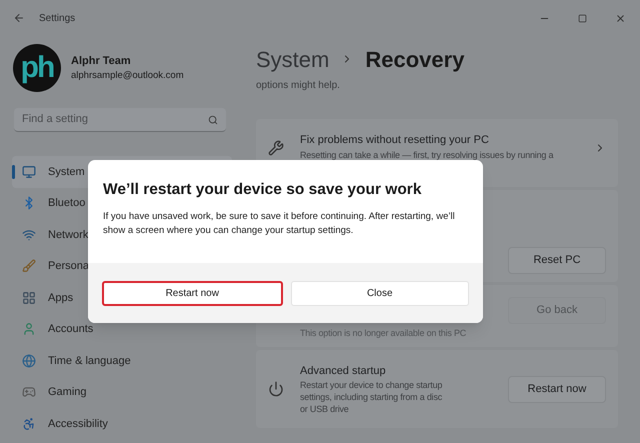  What do you see at coordinates (279, 224) in the screenshot?
I see `dialog-body: If you have unsaved work, be sure to save it before continuing. After restarting, we’ll show a screen where you can change your startup settings.` at bounding box center [279, 224].